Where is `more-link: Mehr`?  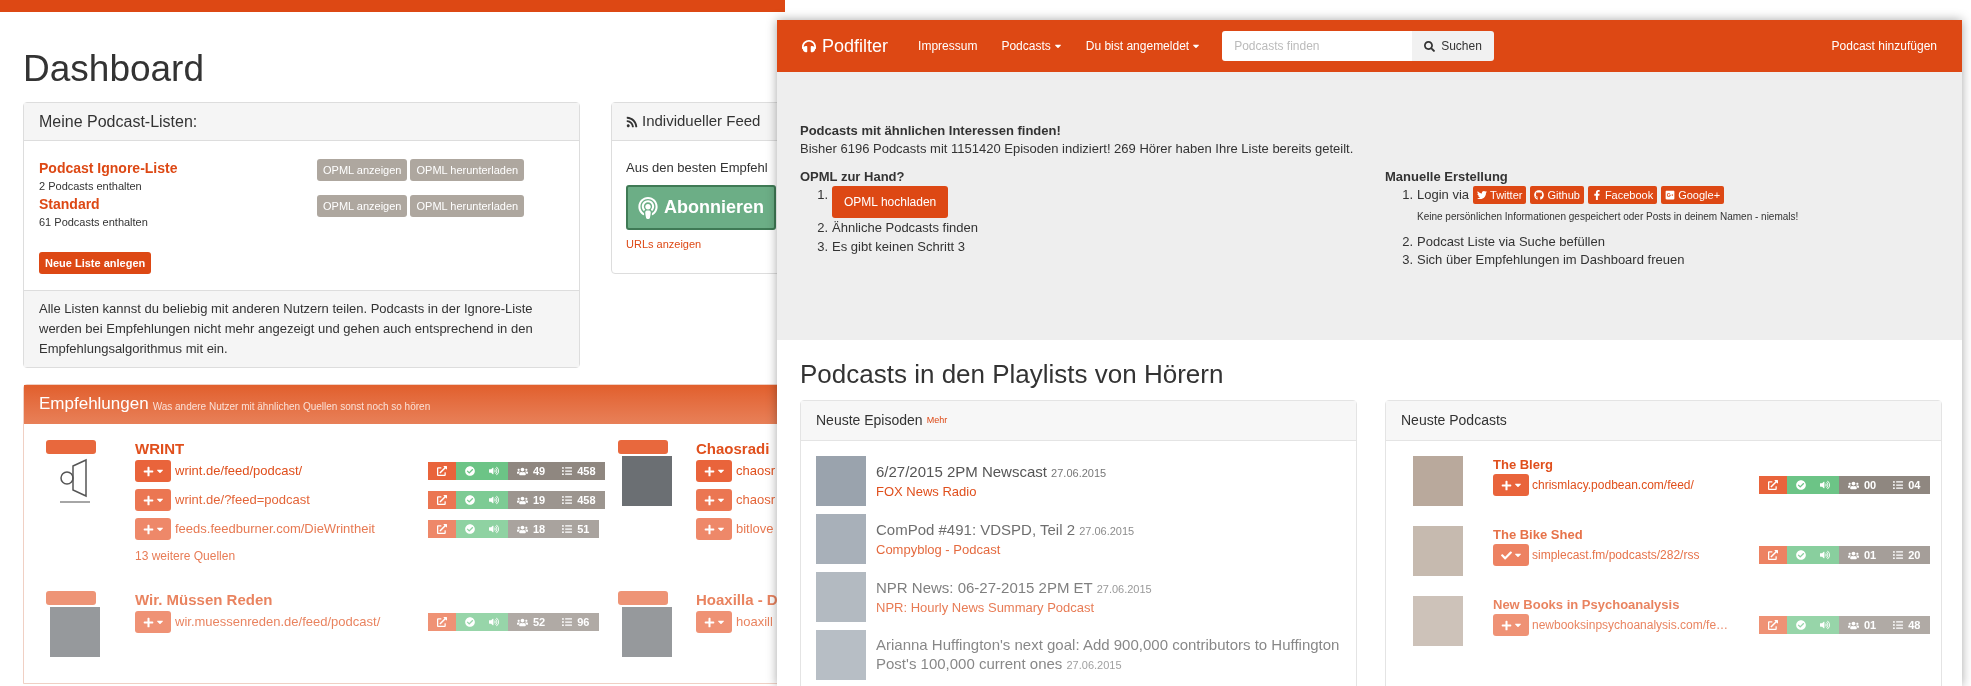 more-link: Mehr is located at coordinates (937, 420).